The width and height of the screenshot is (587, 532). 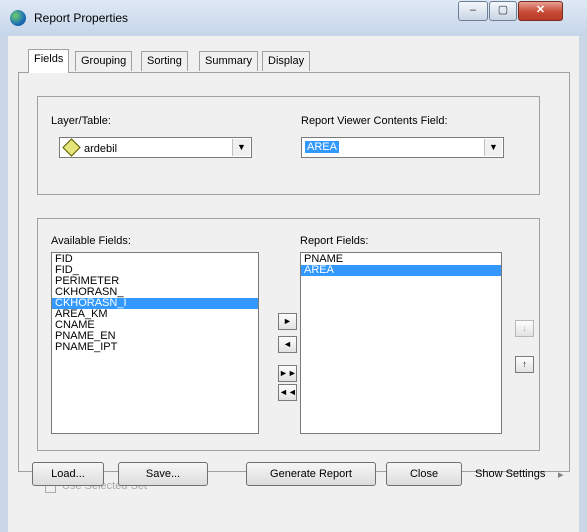 I want to click on title-bar: Report Properties – ▢ ✕, so click(x=293, y=18).